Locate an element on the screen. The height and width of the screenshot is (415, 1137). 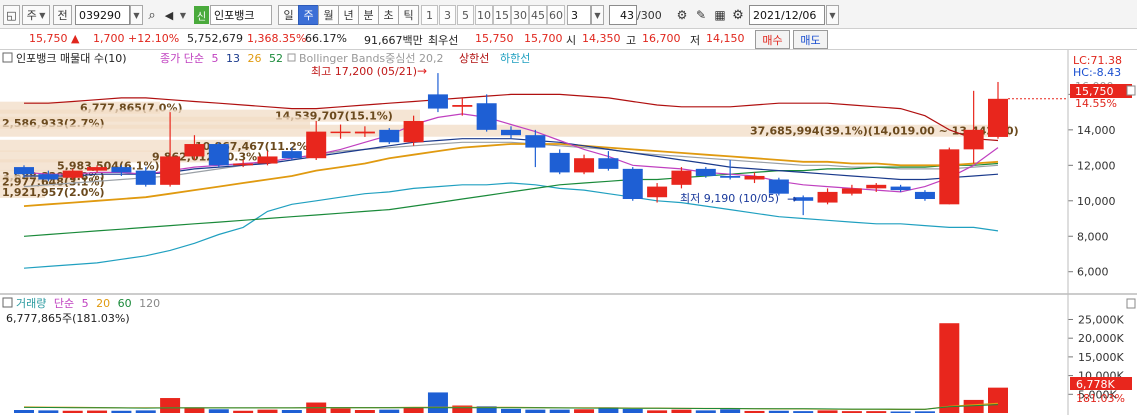
interval-button-15: 15 is located at coordinates (502, 15).